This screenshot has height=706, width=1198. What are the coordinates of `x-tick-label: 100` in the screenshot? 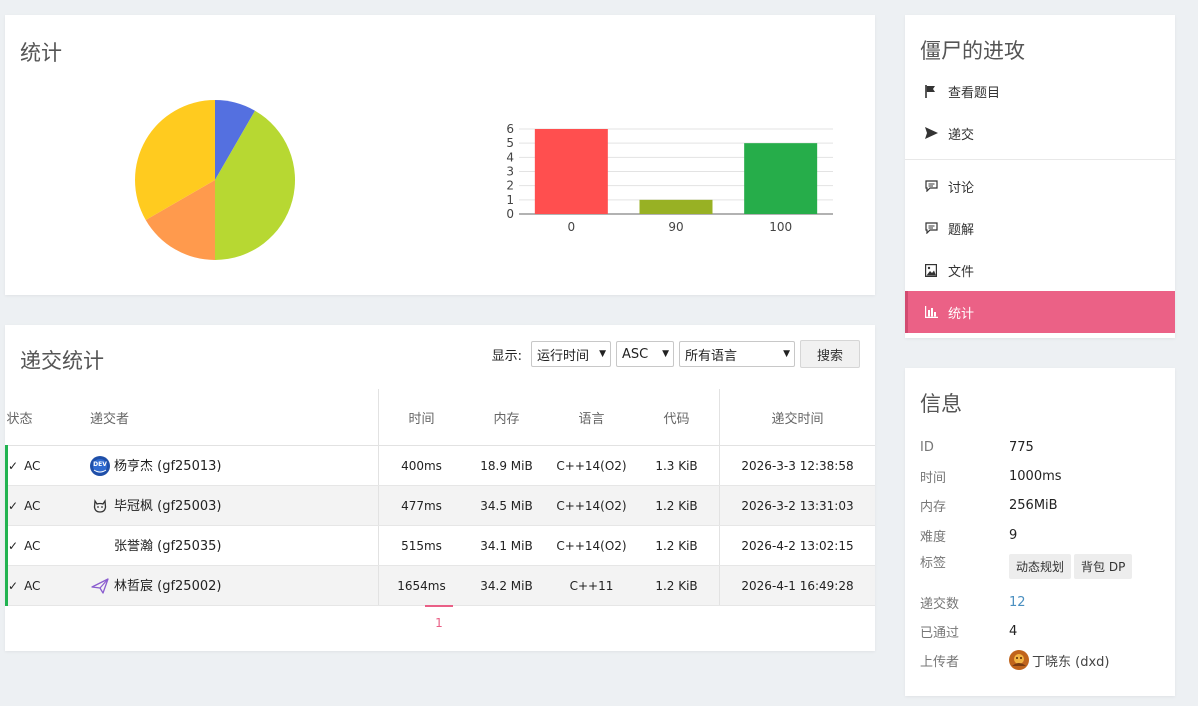 It's located at (780, 227).